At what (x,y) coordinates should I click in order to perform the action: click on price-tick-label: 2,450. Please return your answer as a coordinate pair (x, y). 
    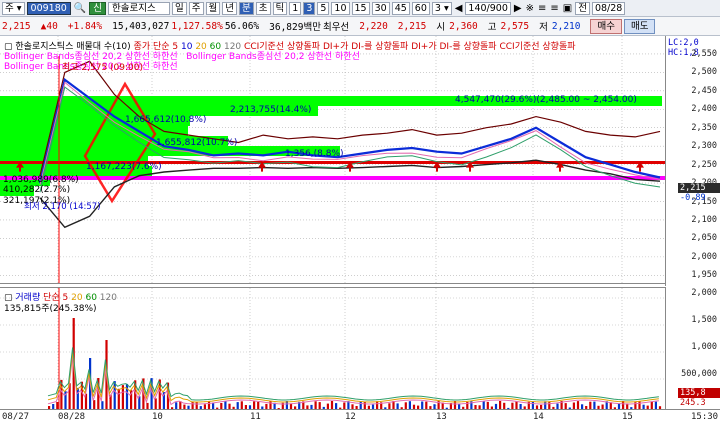
    Looking at the image, I should click on (704, 90).